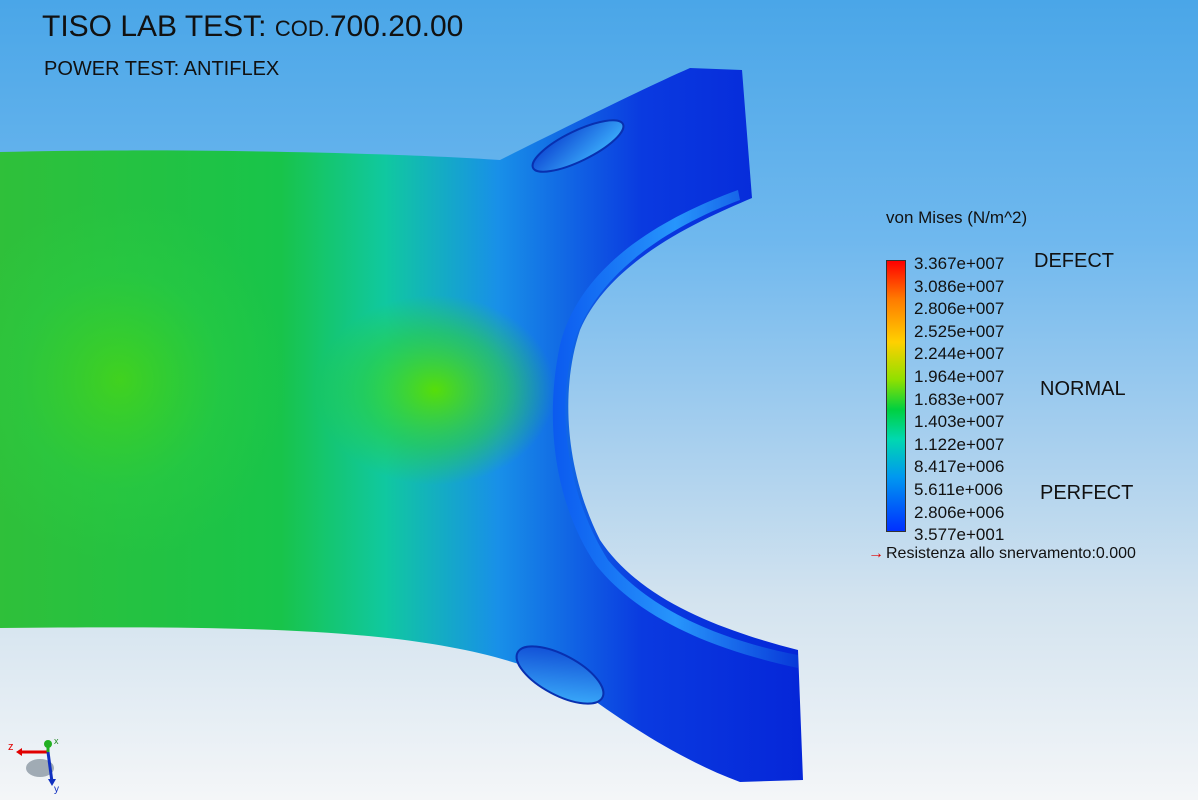  Describe the element at coordinates (959, 331) in the screenshot. I see `legend-tick: 2.525e+007` at that location.